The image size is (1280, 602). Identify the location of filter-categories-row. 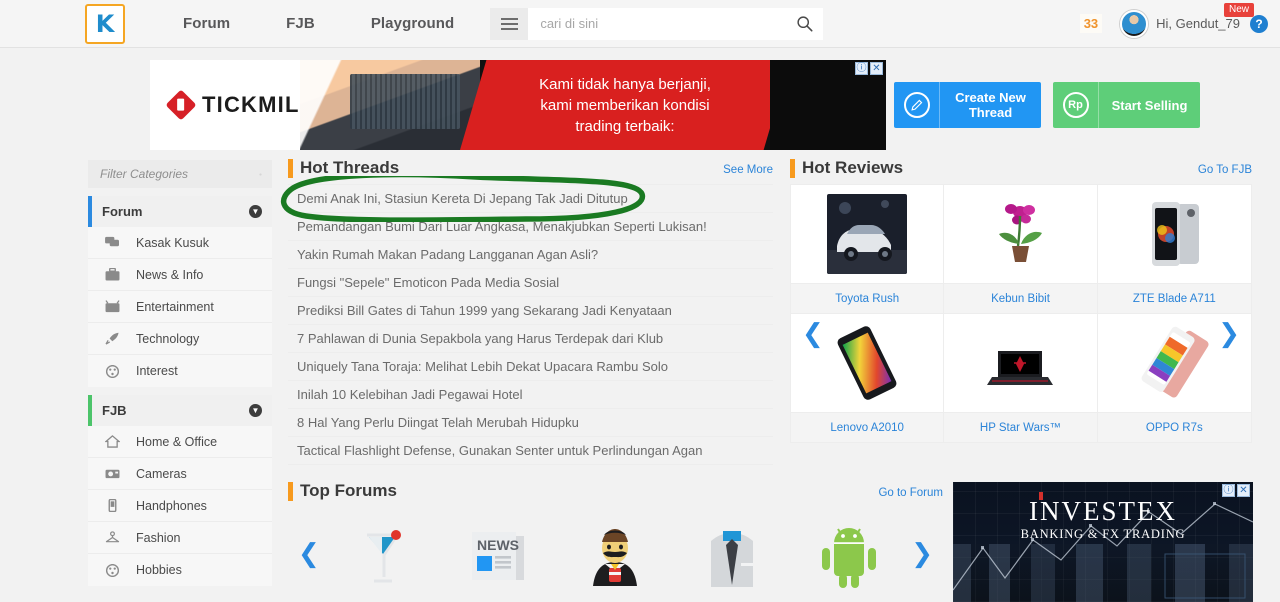
(180, 174).